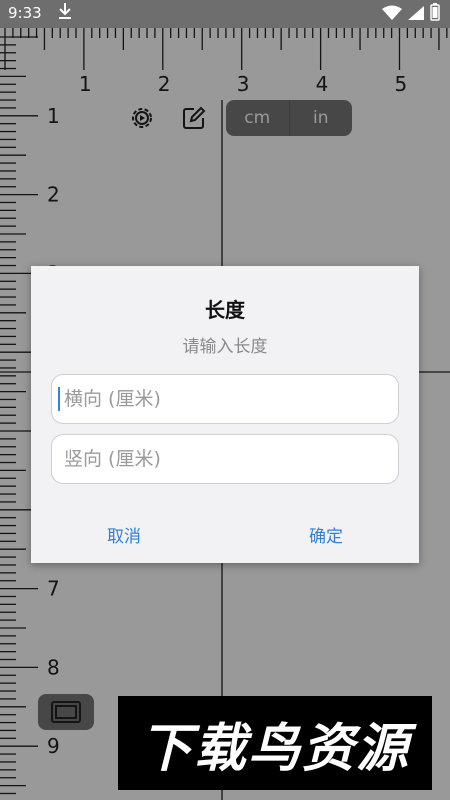  What do you see at coordinates (225, 347) in the screenshot?
I see `dialog-subtitle: 请输入长度` at bounding box center [225, 347].